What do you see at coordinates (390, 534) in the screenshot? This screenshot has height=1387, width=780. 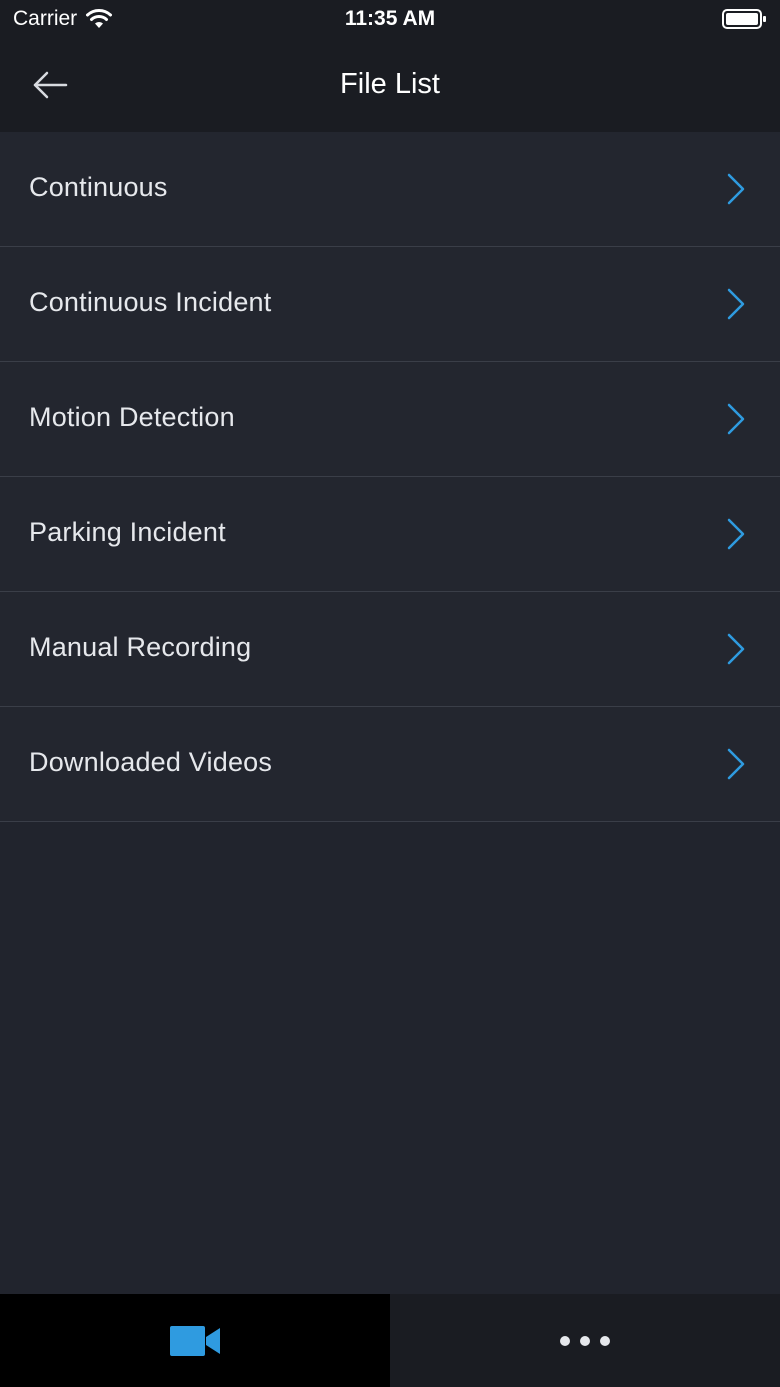 I see `list-item-parking-incident: Parking Incident` at bounding box center [390, 534].